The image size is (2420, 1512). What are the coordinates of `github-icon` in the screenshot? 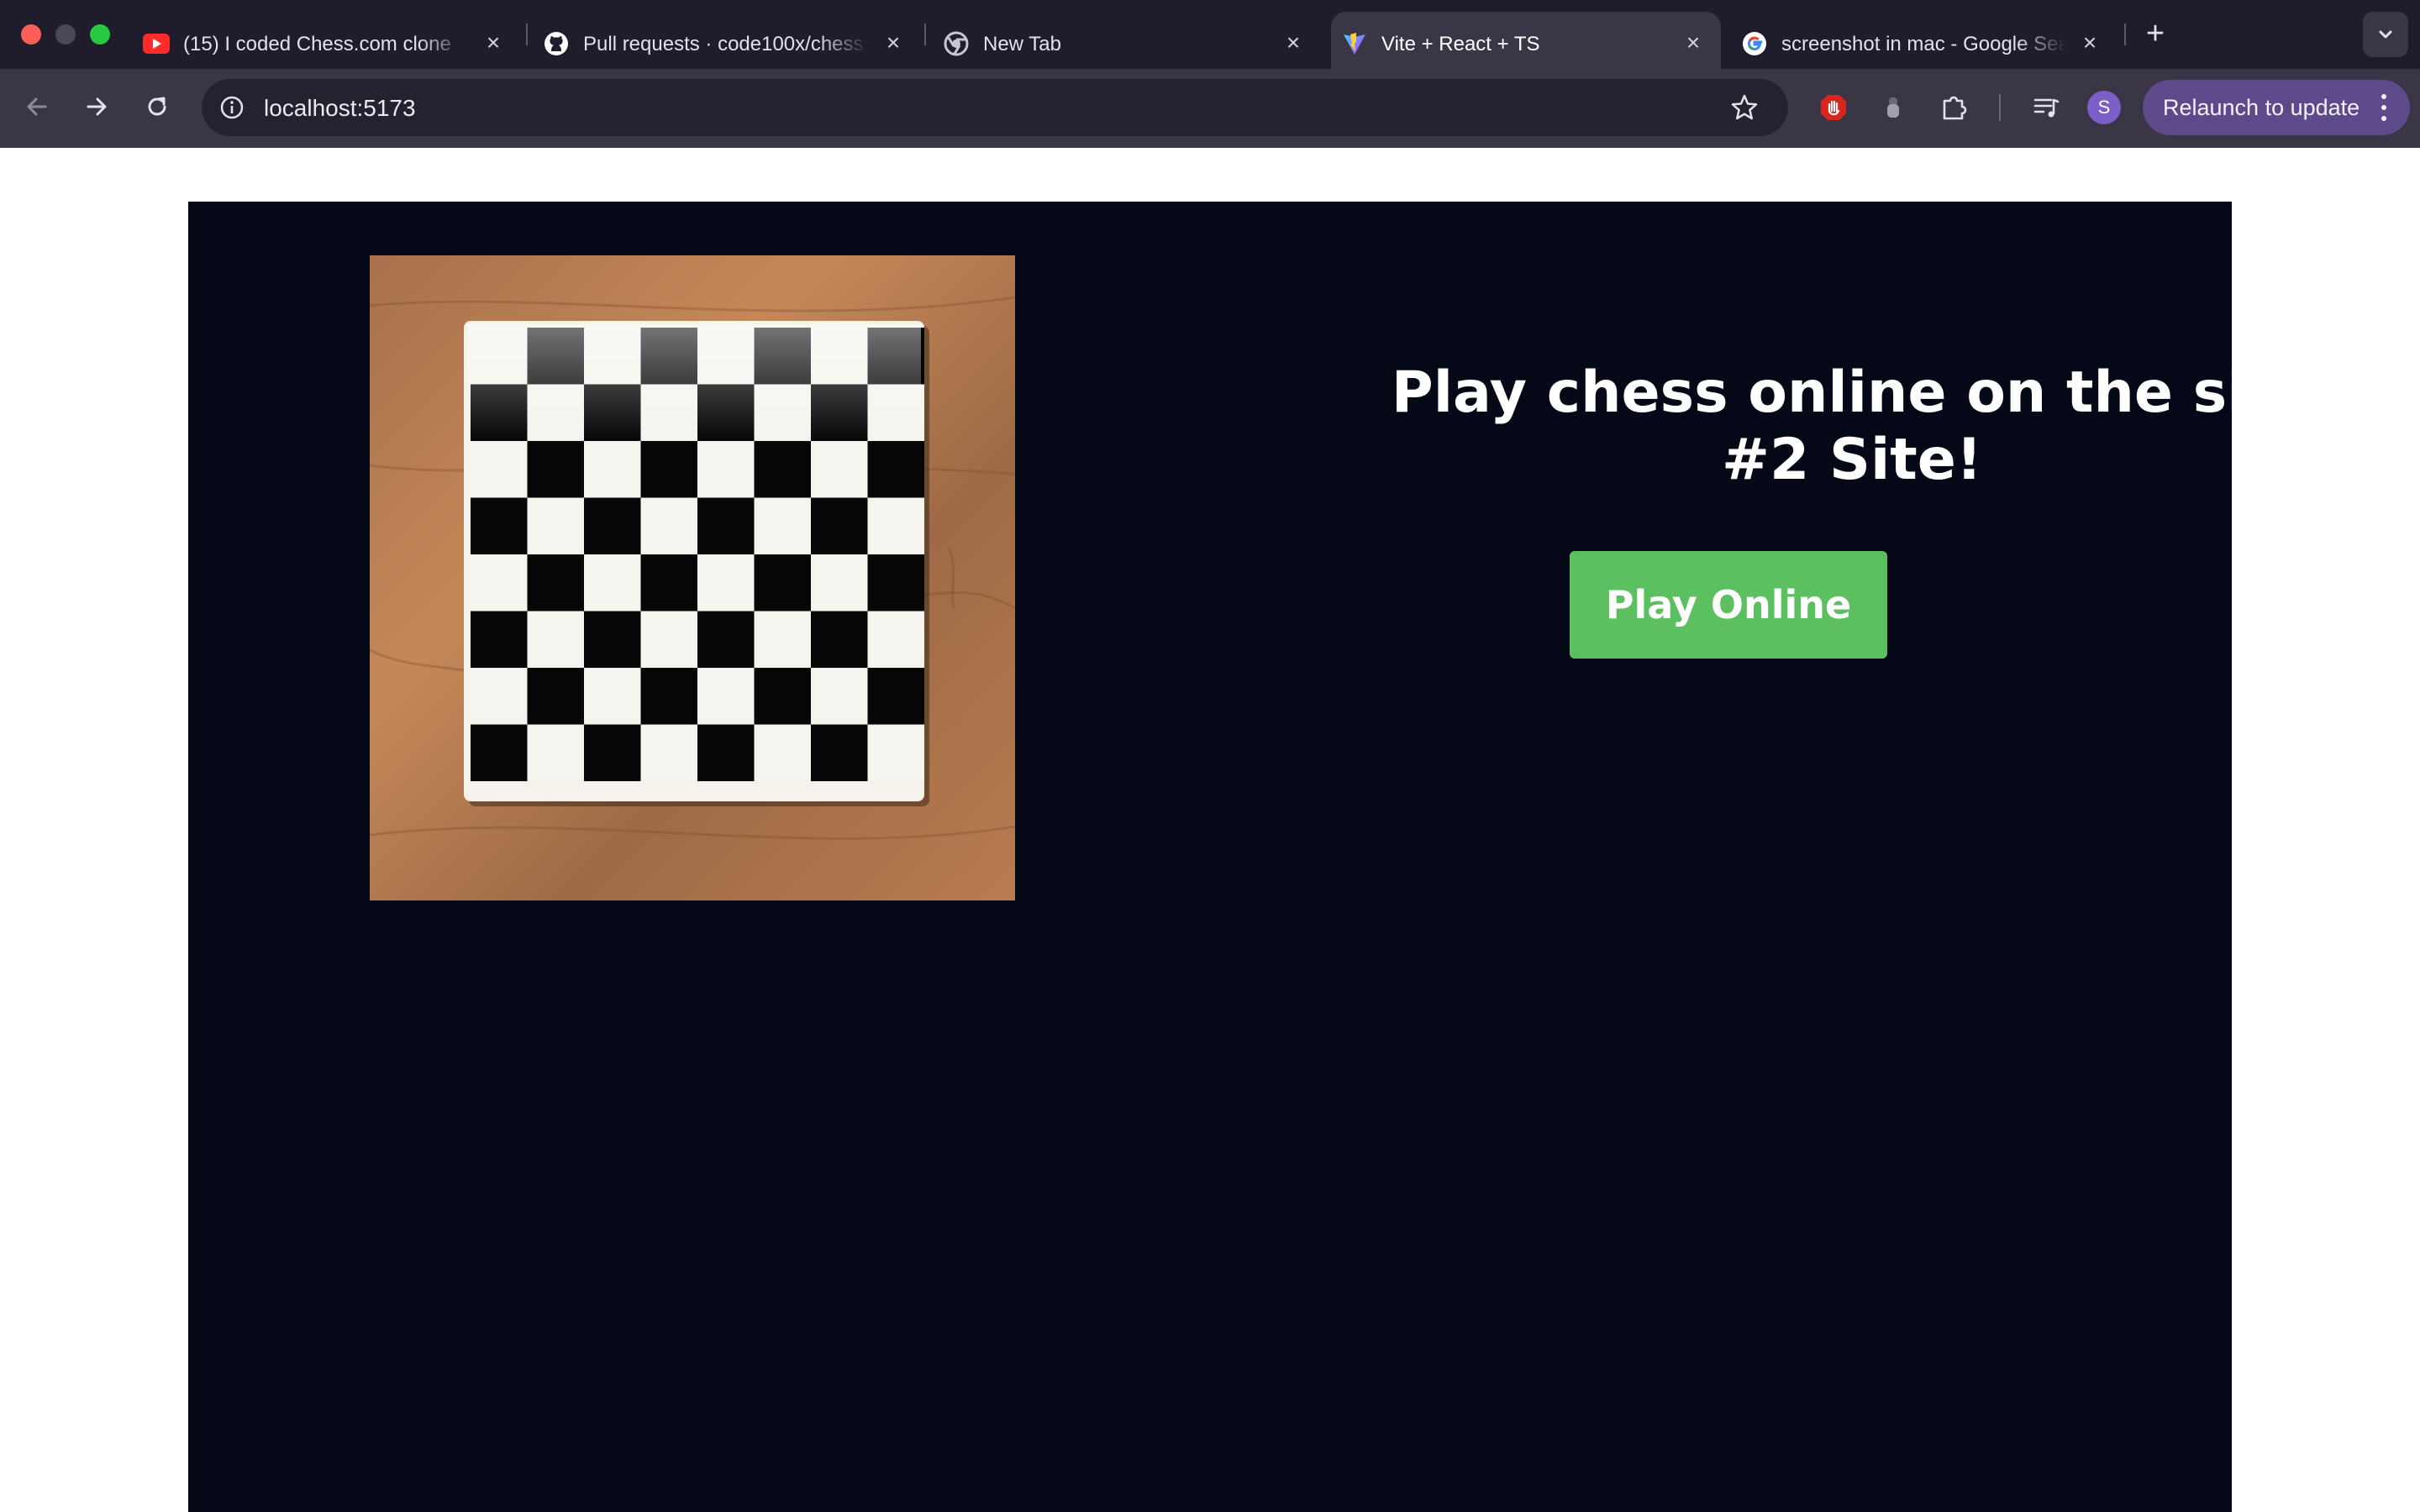 It's located at (556, 43).